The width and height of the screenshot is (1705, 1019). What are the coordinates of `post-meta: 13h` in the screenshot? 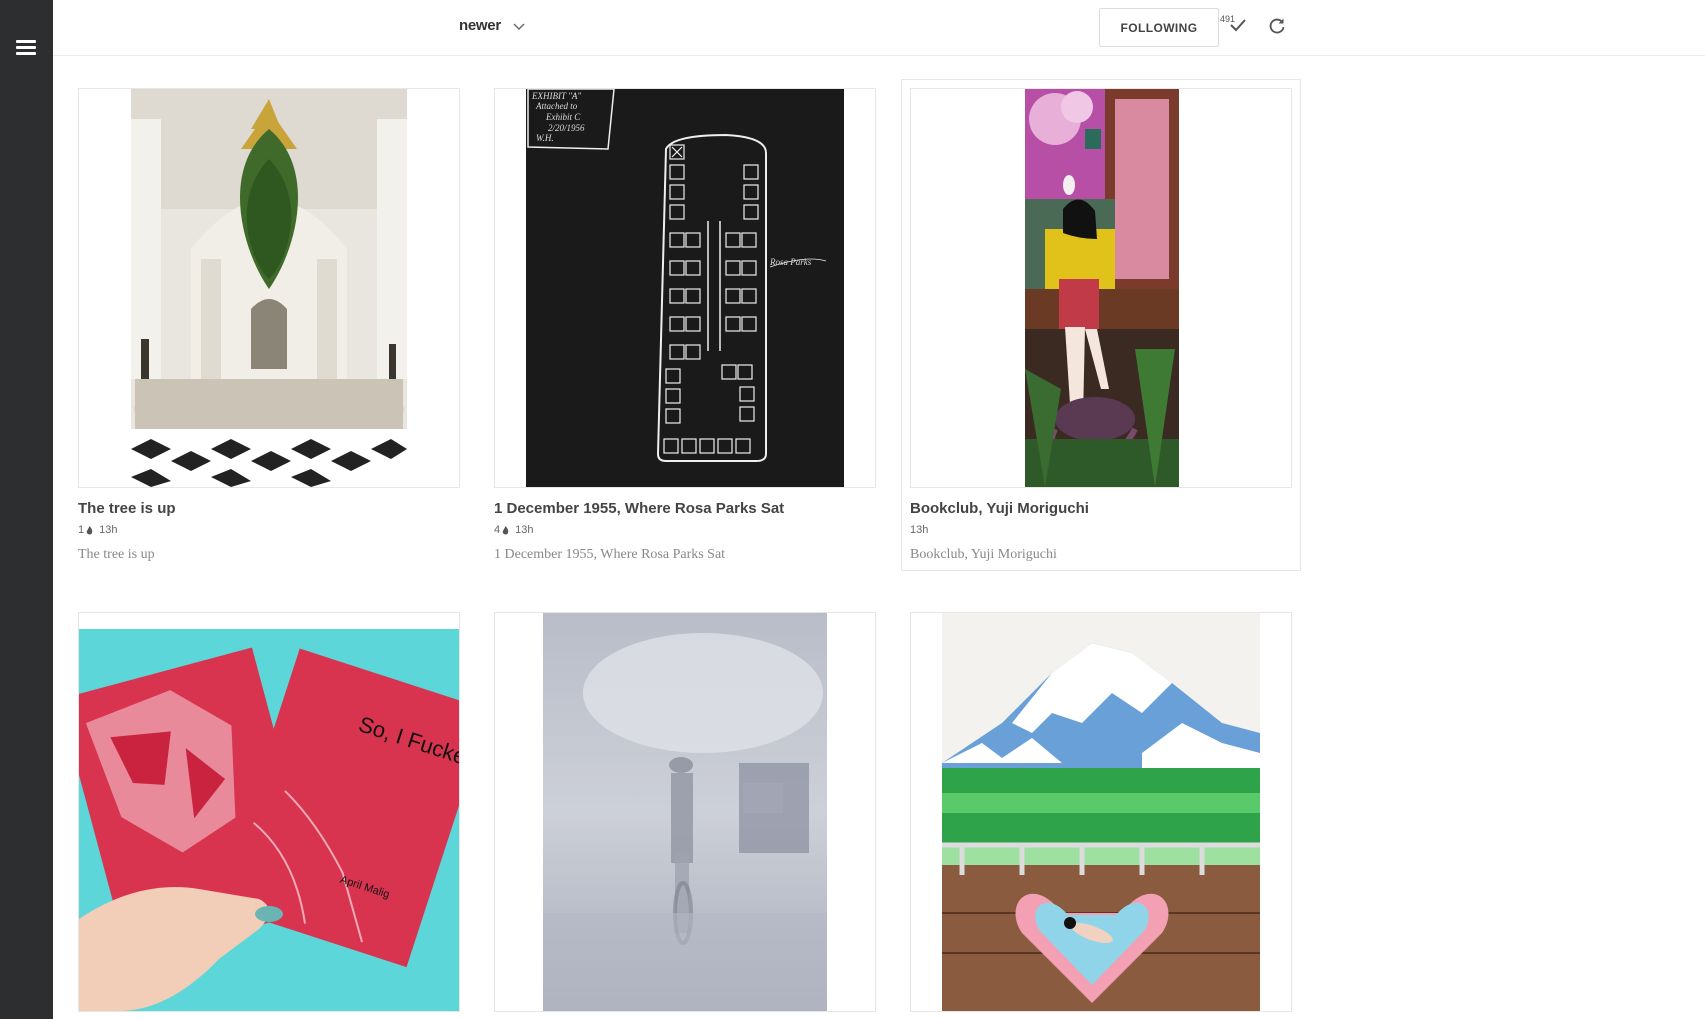 It's located at (919, 530).